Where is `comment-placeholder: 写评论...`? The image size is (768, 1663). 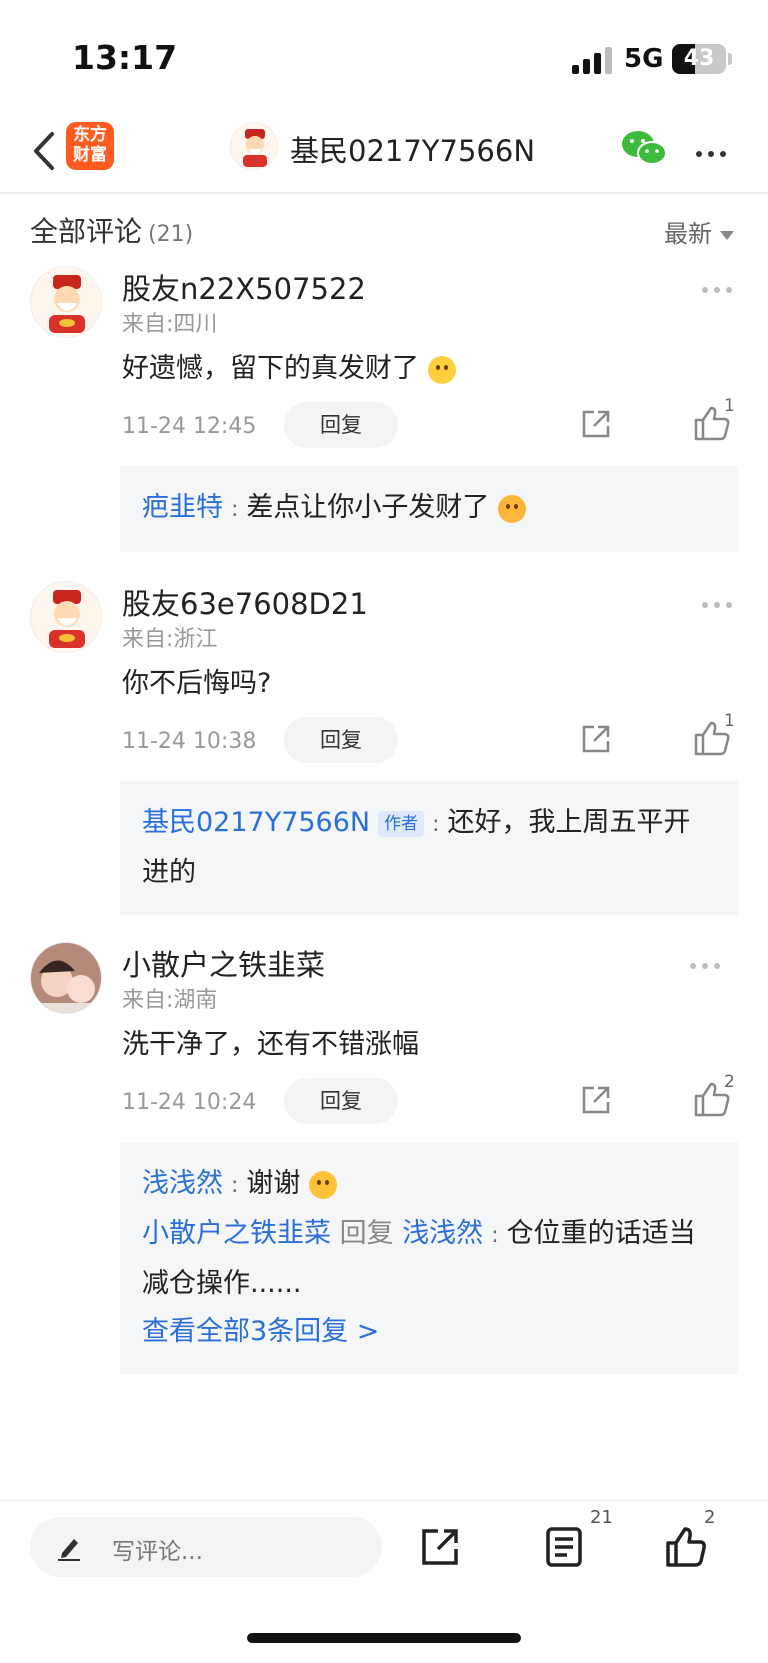 comment-placeholder: 写评论... is located at coordinates (157, 1552).